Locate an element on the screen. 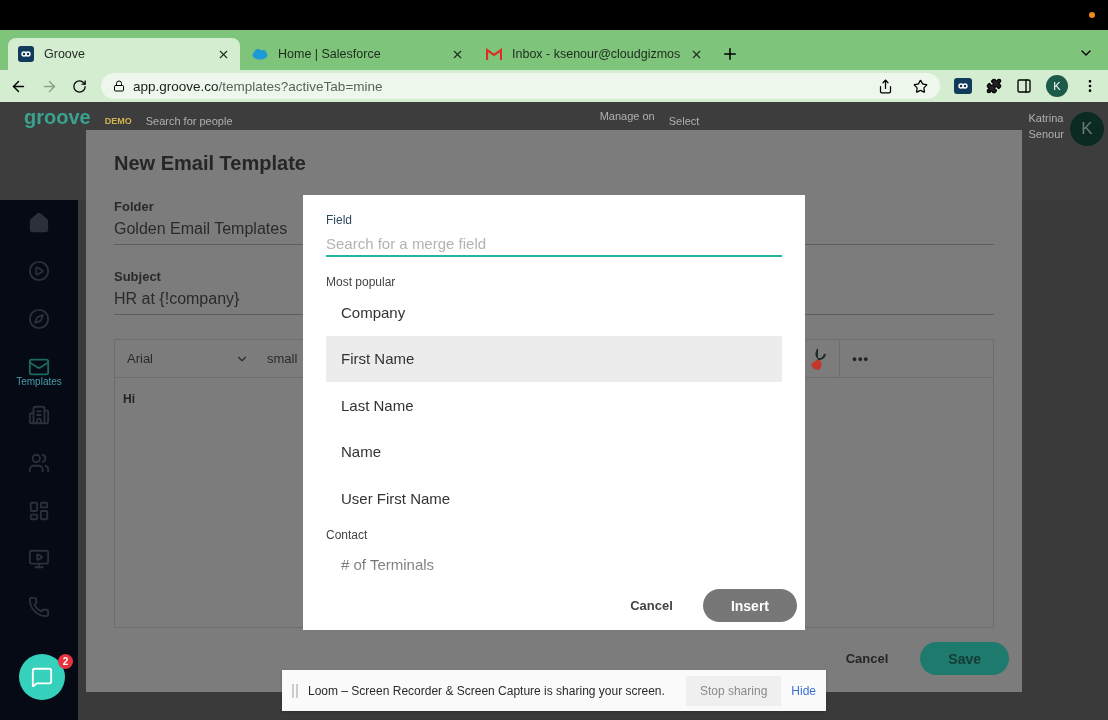 This screenshot has height=720, width=1108. url-text: app.groove.co/templates?activeTab=mine is located at coordinates (258, 86).